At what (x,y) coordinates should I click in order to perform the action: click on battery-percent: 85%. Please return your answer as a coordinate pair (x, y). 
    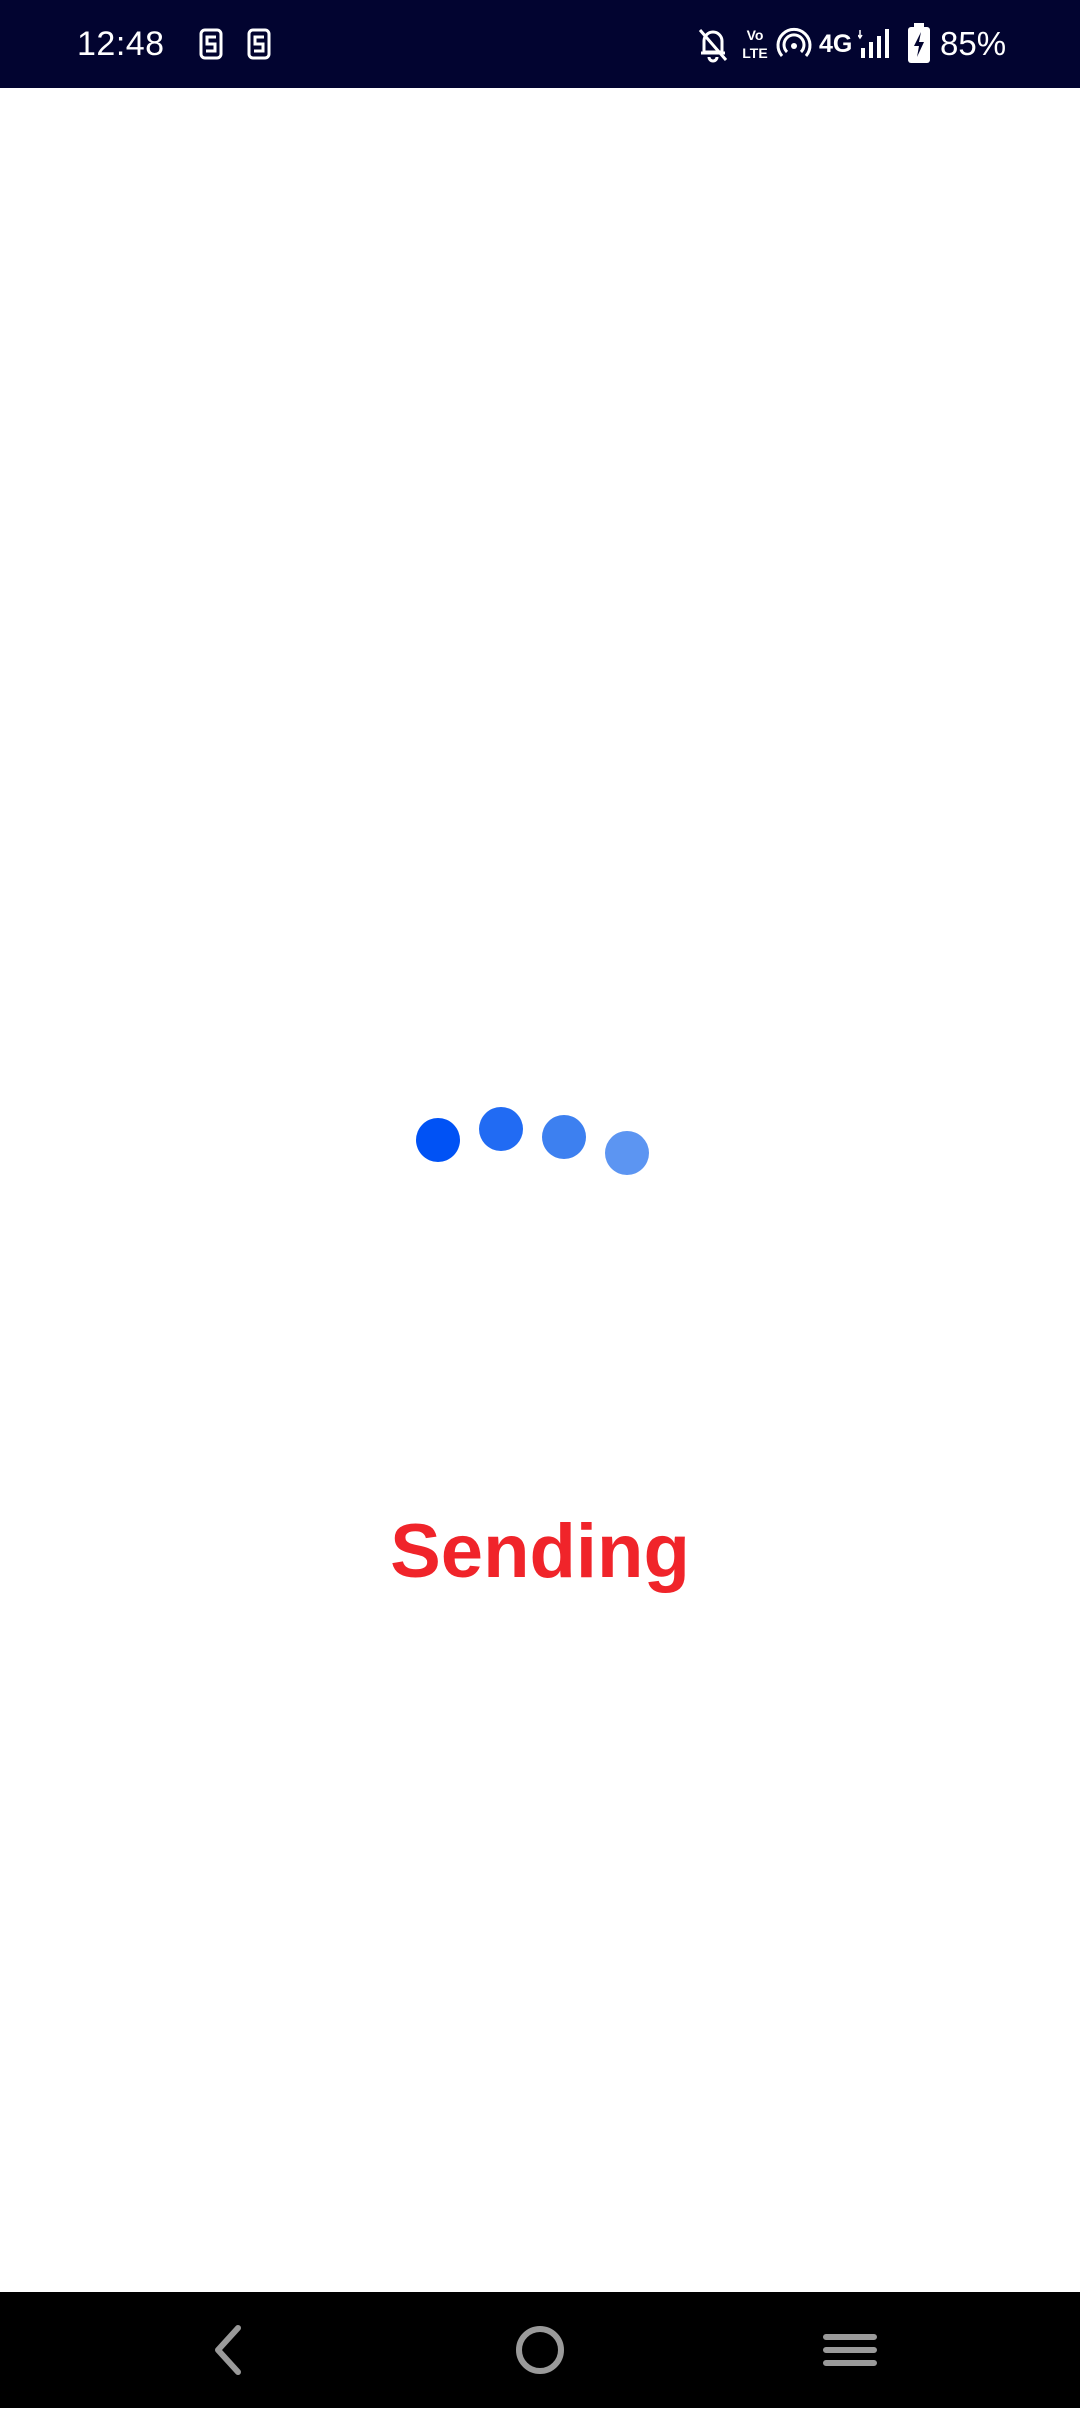
    Looking at the image, I should click on (973, 43).